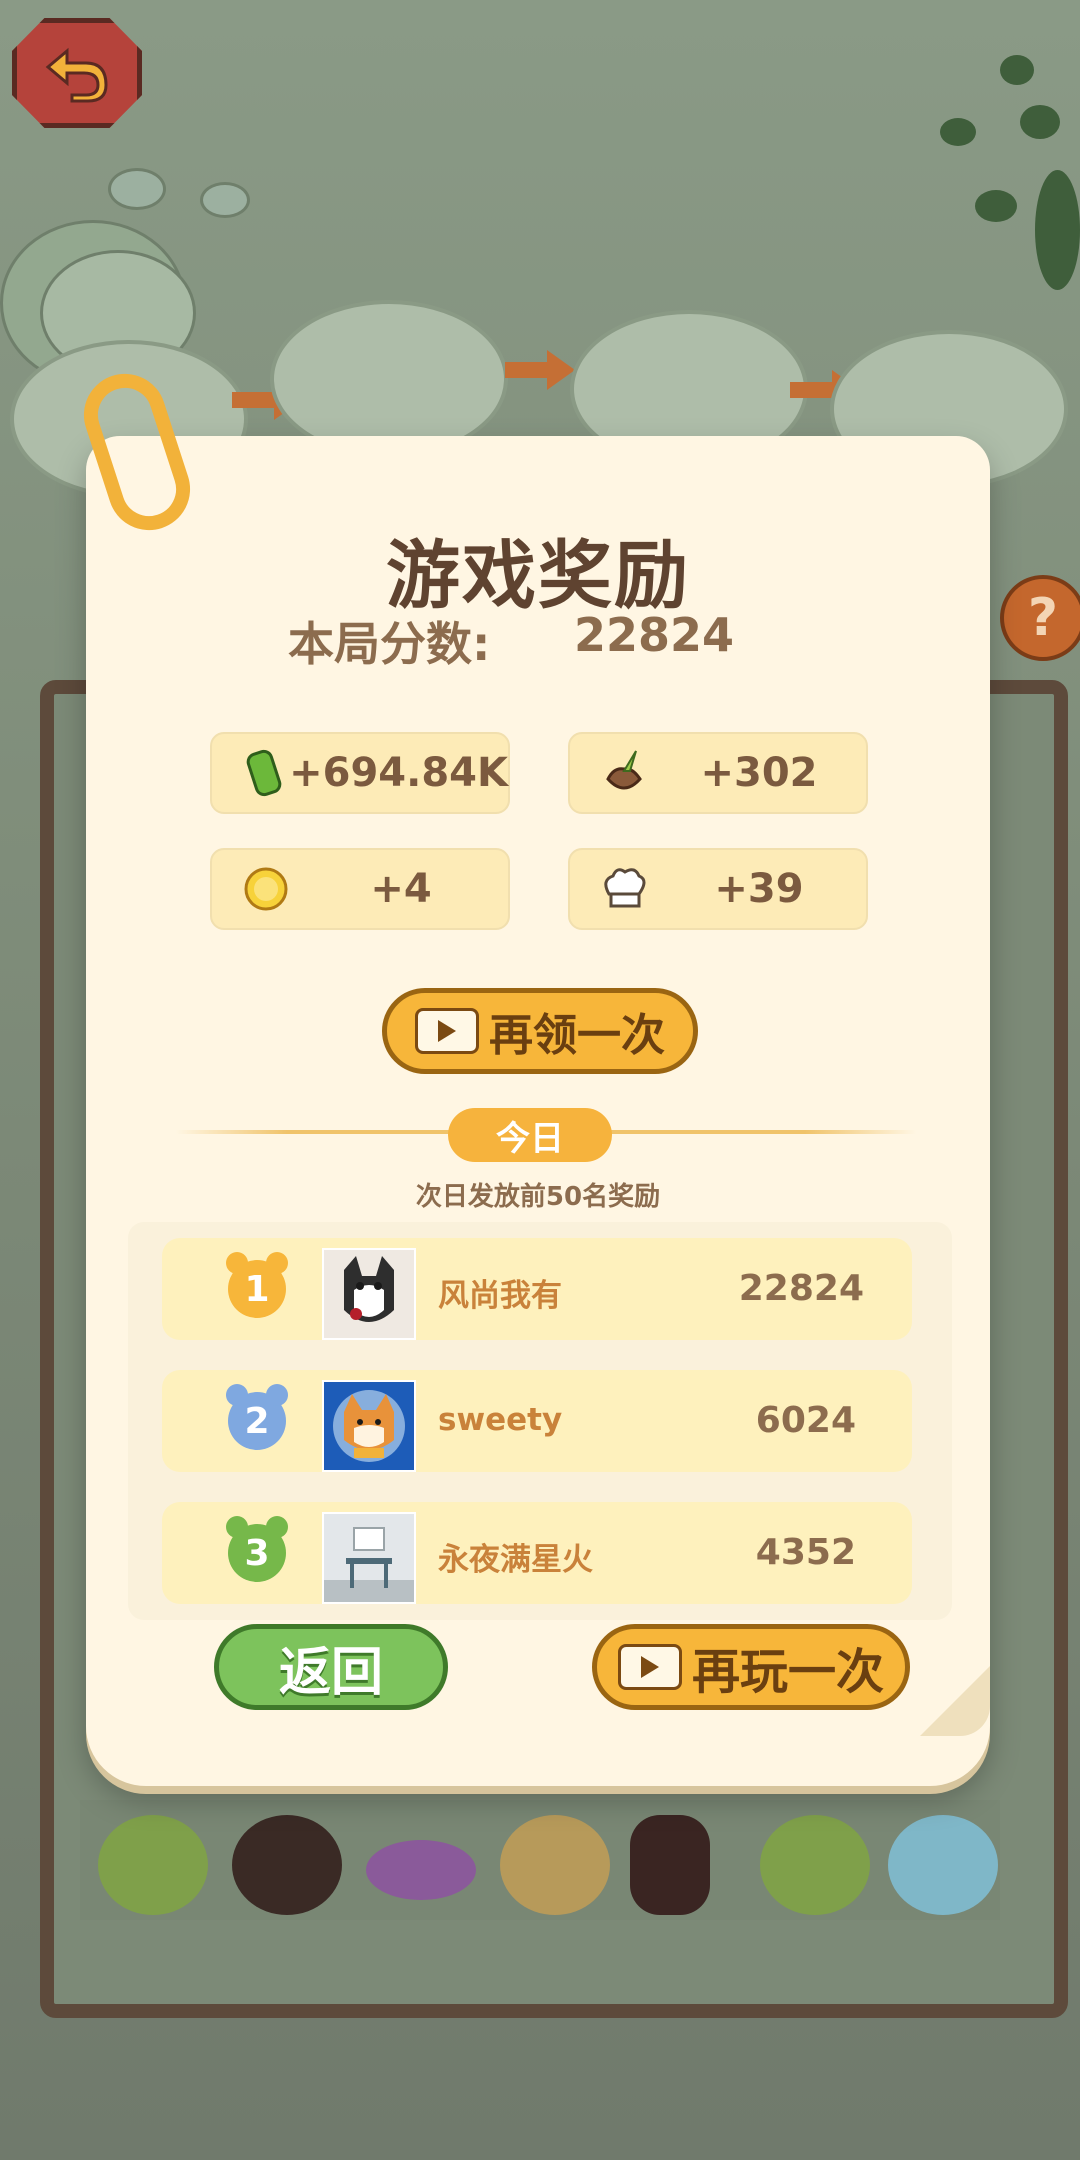 The image size is (1080, 2160). I want to click on arrow-right-icon, so click(540, 370).